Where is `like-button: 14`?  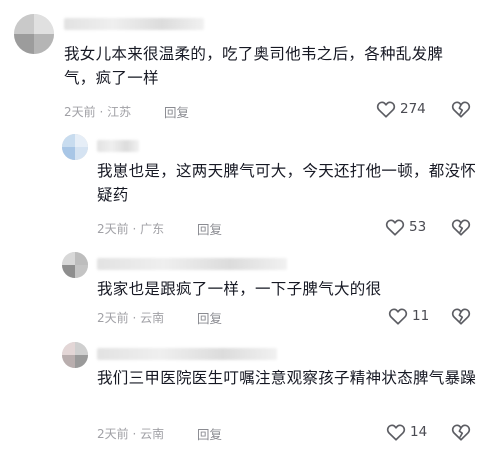 like-button: 14 is located at coordinates (406, 432).